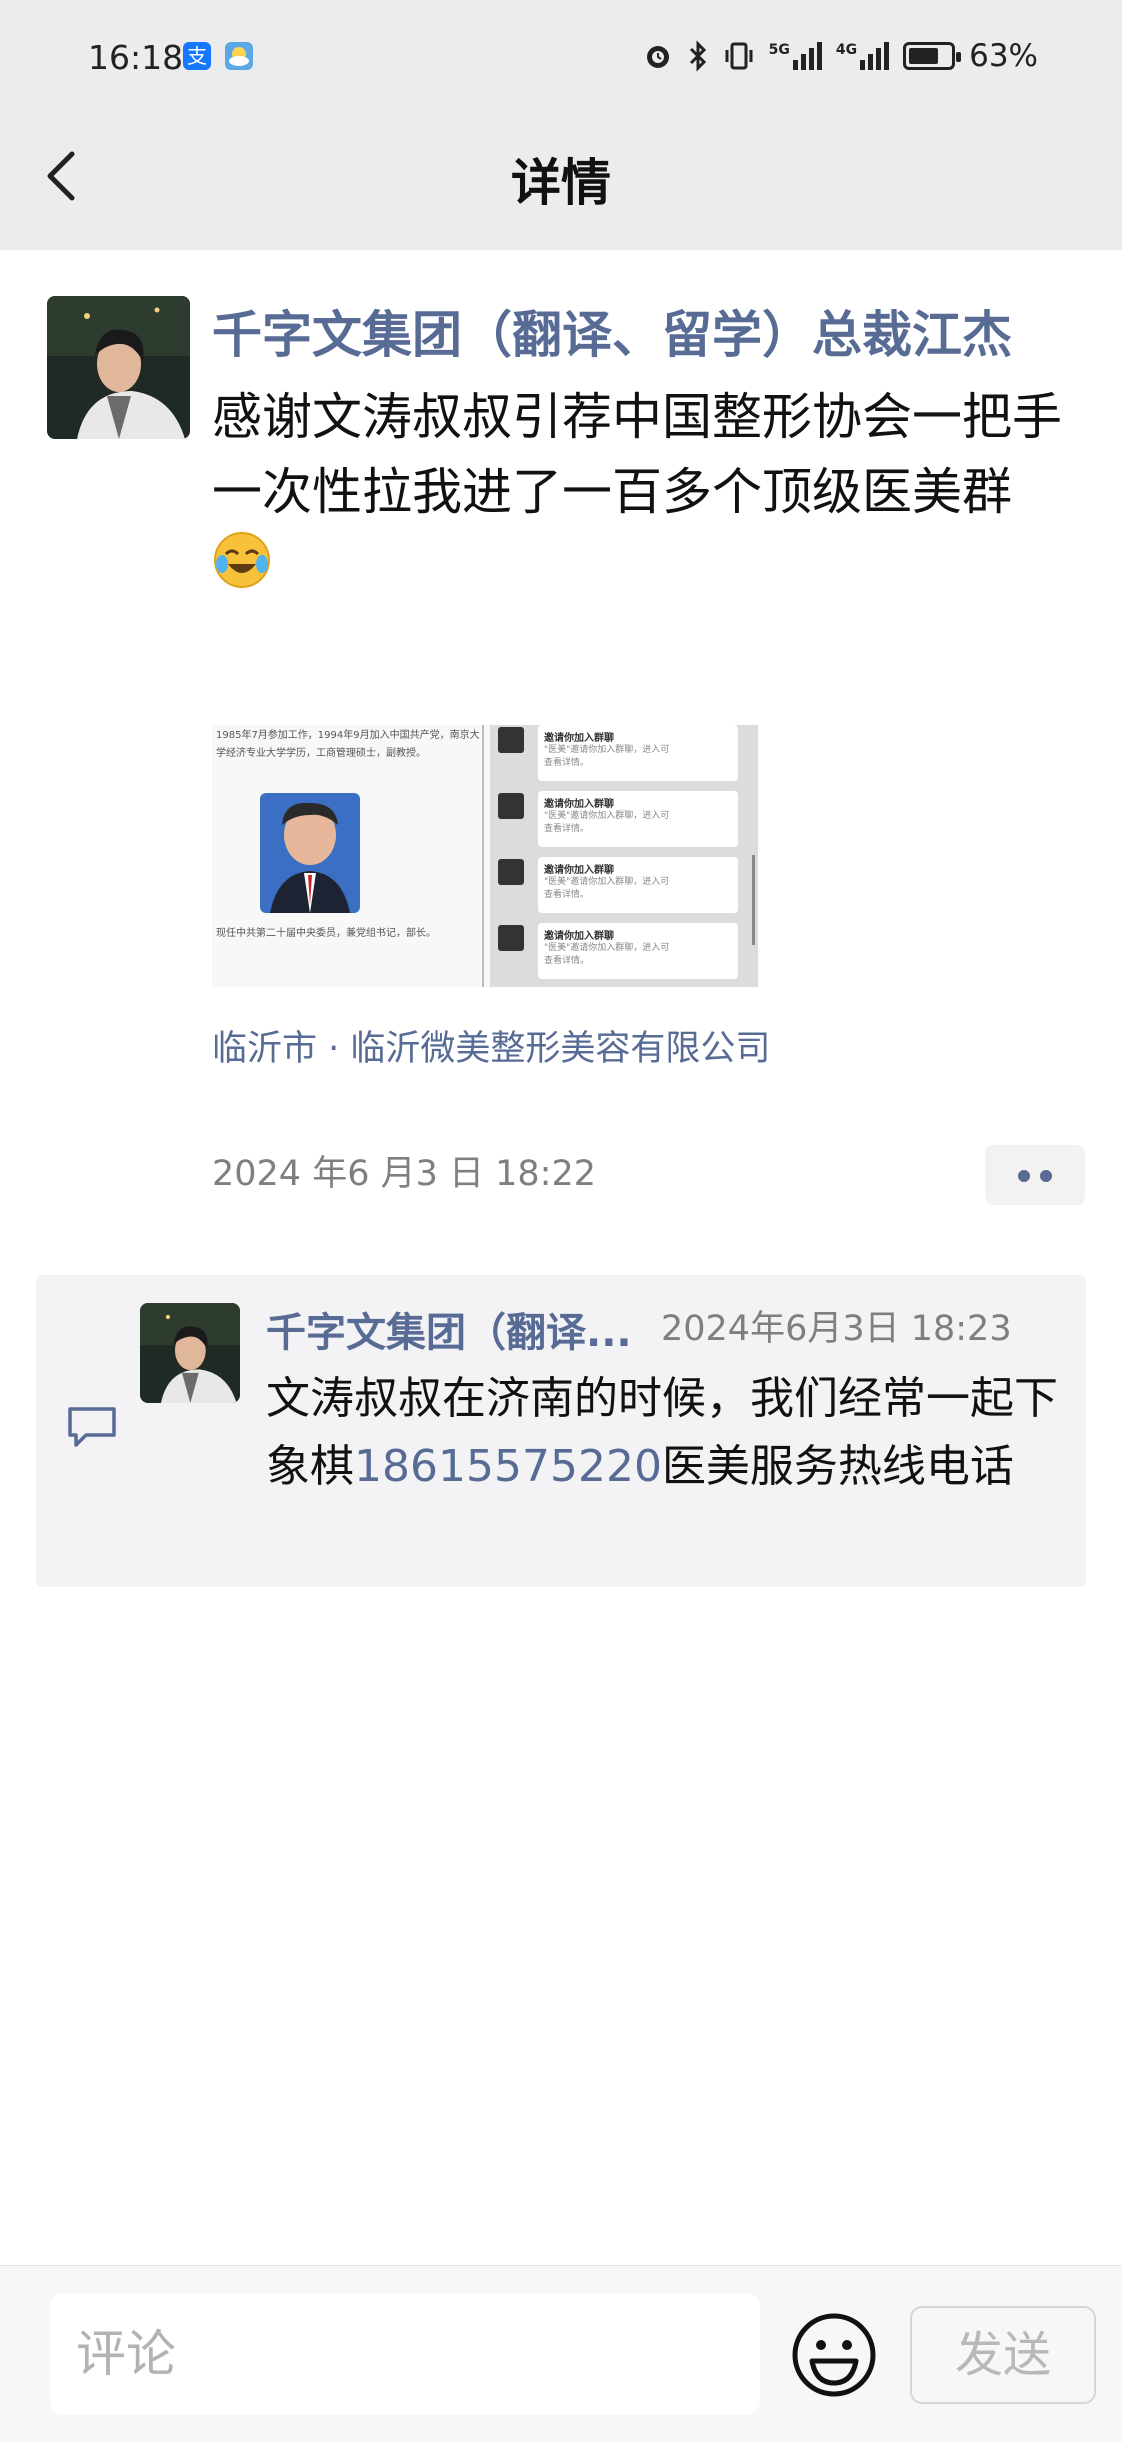 This screenshot has height=2442, width=1122. Describe the element at coordinates (1003, 2355) in the screenshot. I see `send-button: 发送` at that location.